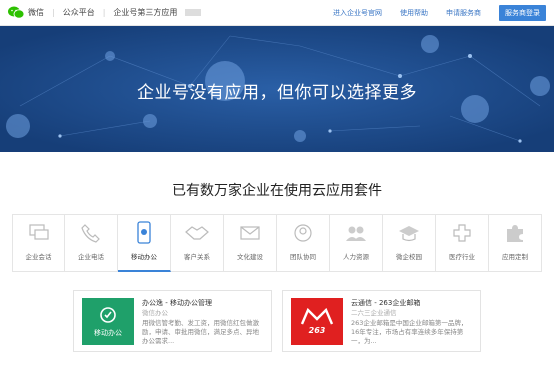  I want to click on tab-hr: 人力资源, so click(356, 243).